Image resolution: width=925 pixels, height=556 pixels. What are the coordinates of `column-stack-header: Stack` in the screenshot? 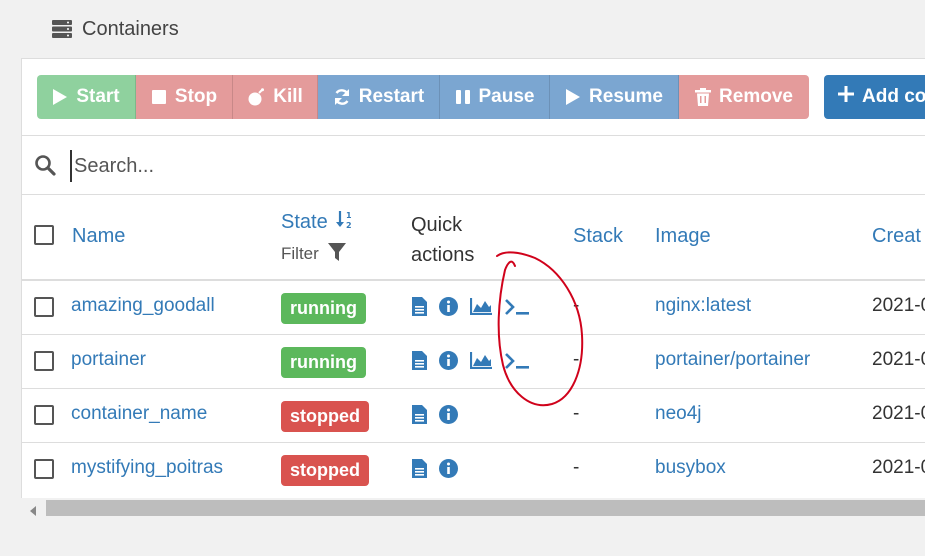 It's located at (598, 236).